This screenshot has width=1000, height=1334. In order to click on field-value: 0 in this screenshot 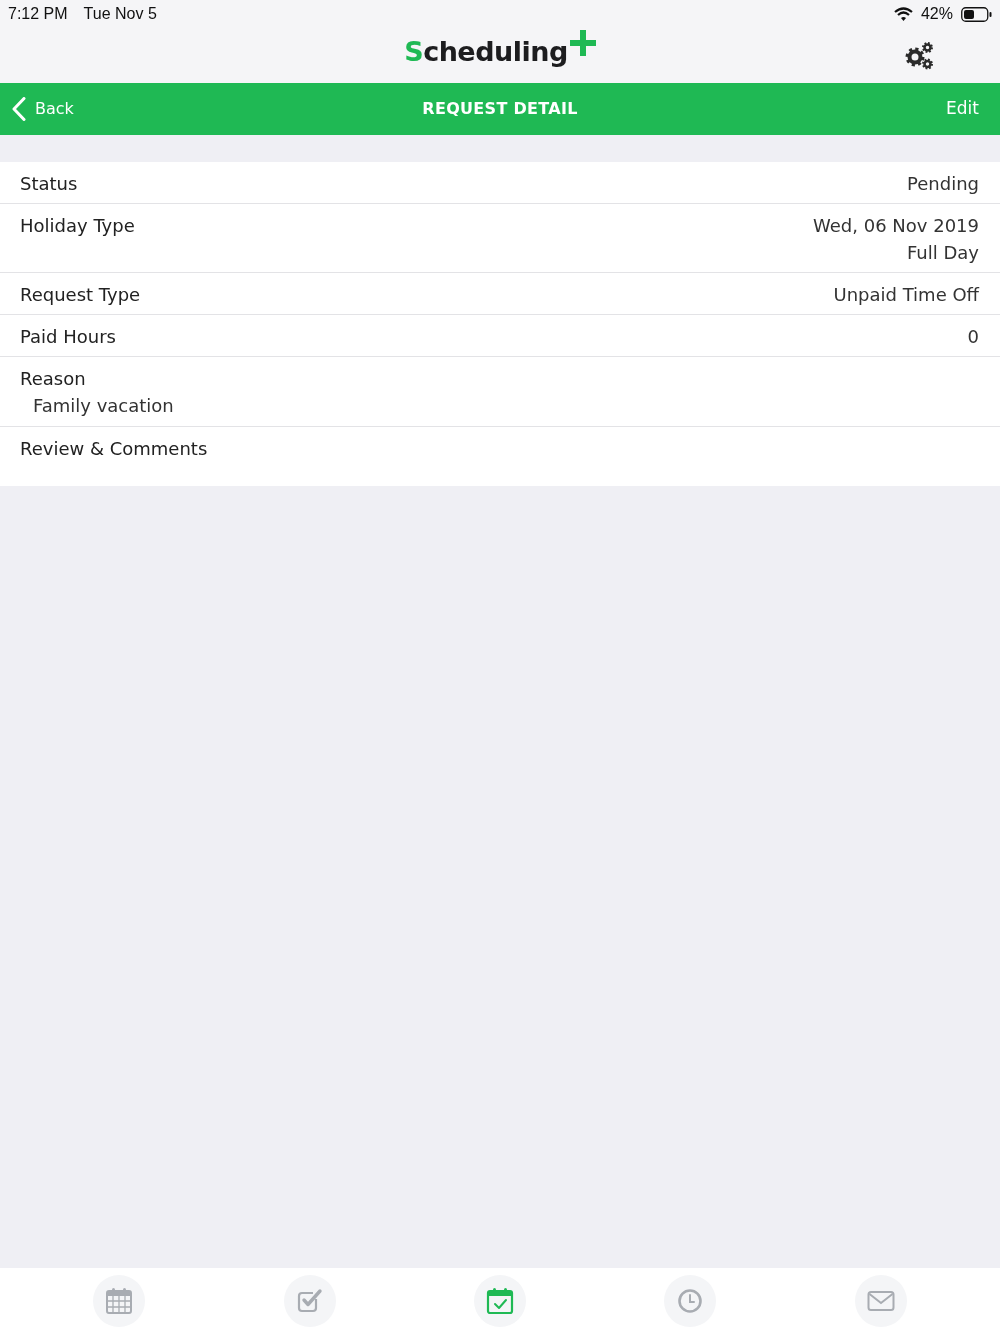, I will do `click(973, 337)`.